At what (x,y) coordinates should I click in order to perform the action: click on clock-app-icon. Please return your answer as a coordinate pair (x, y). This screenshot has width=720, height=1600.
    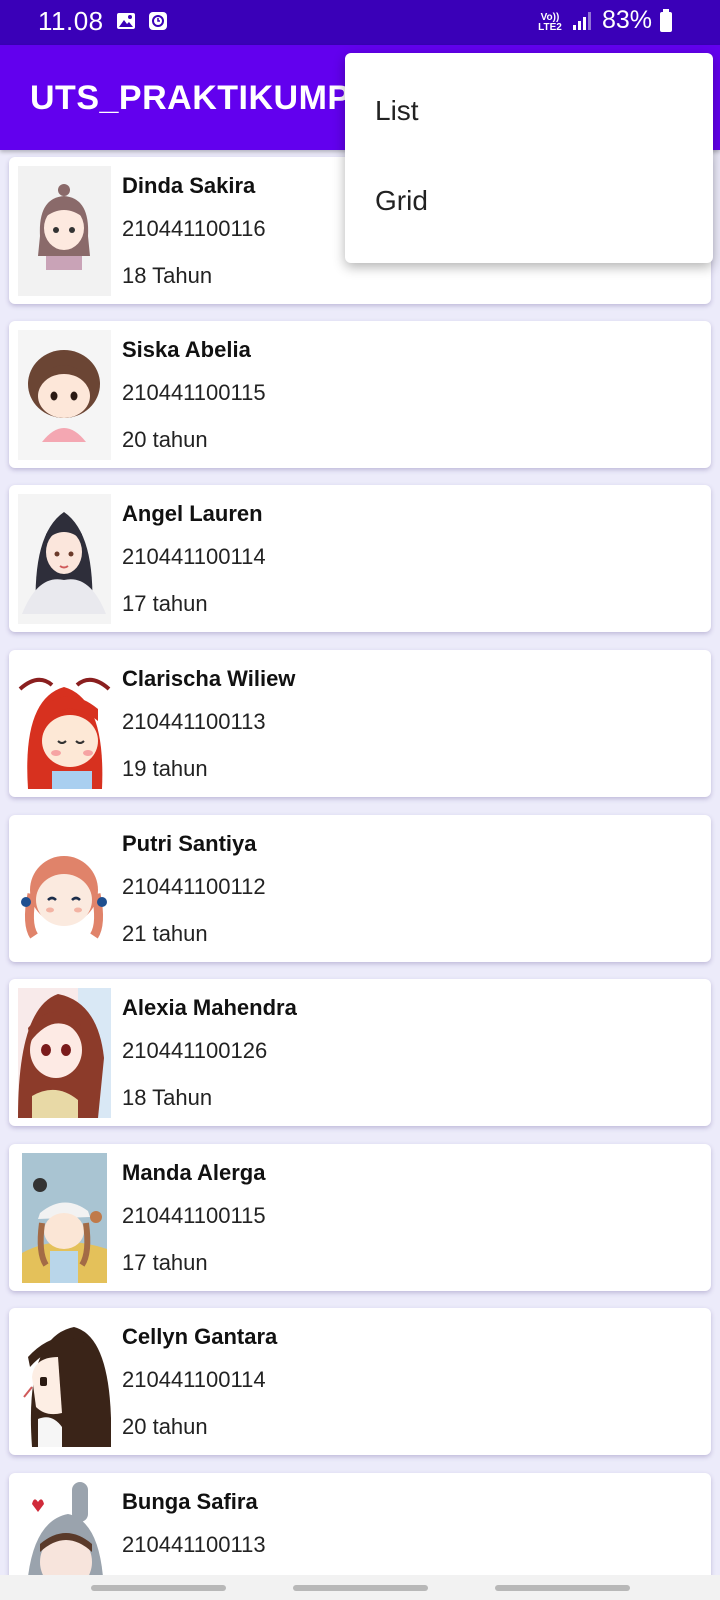
    Looking at the image, I should click on (158, 21).